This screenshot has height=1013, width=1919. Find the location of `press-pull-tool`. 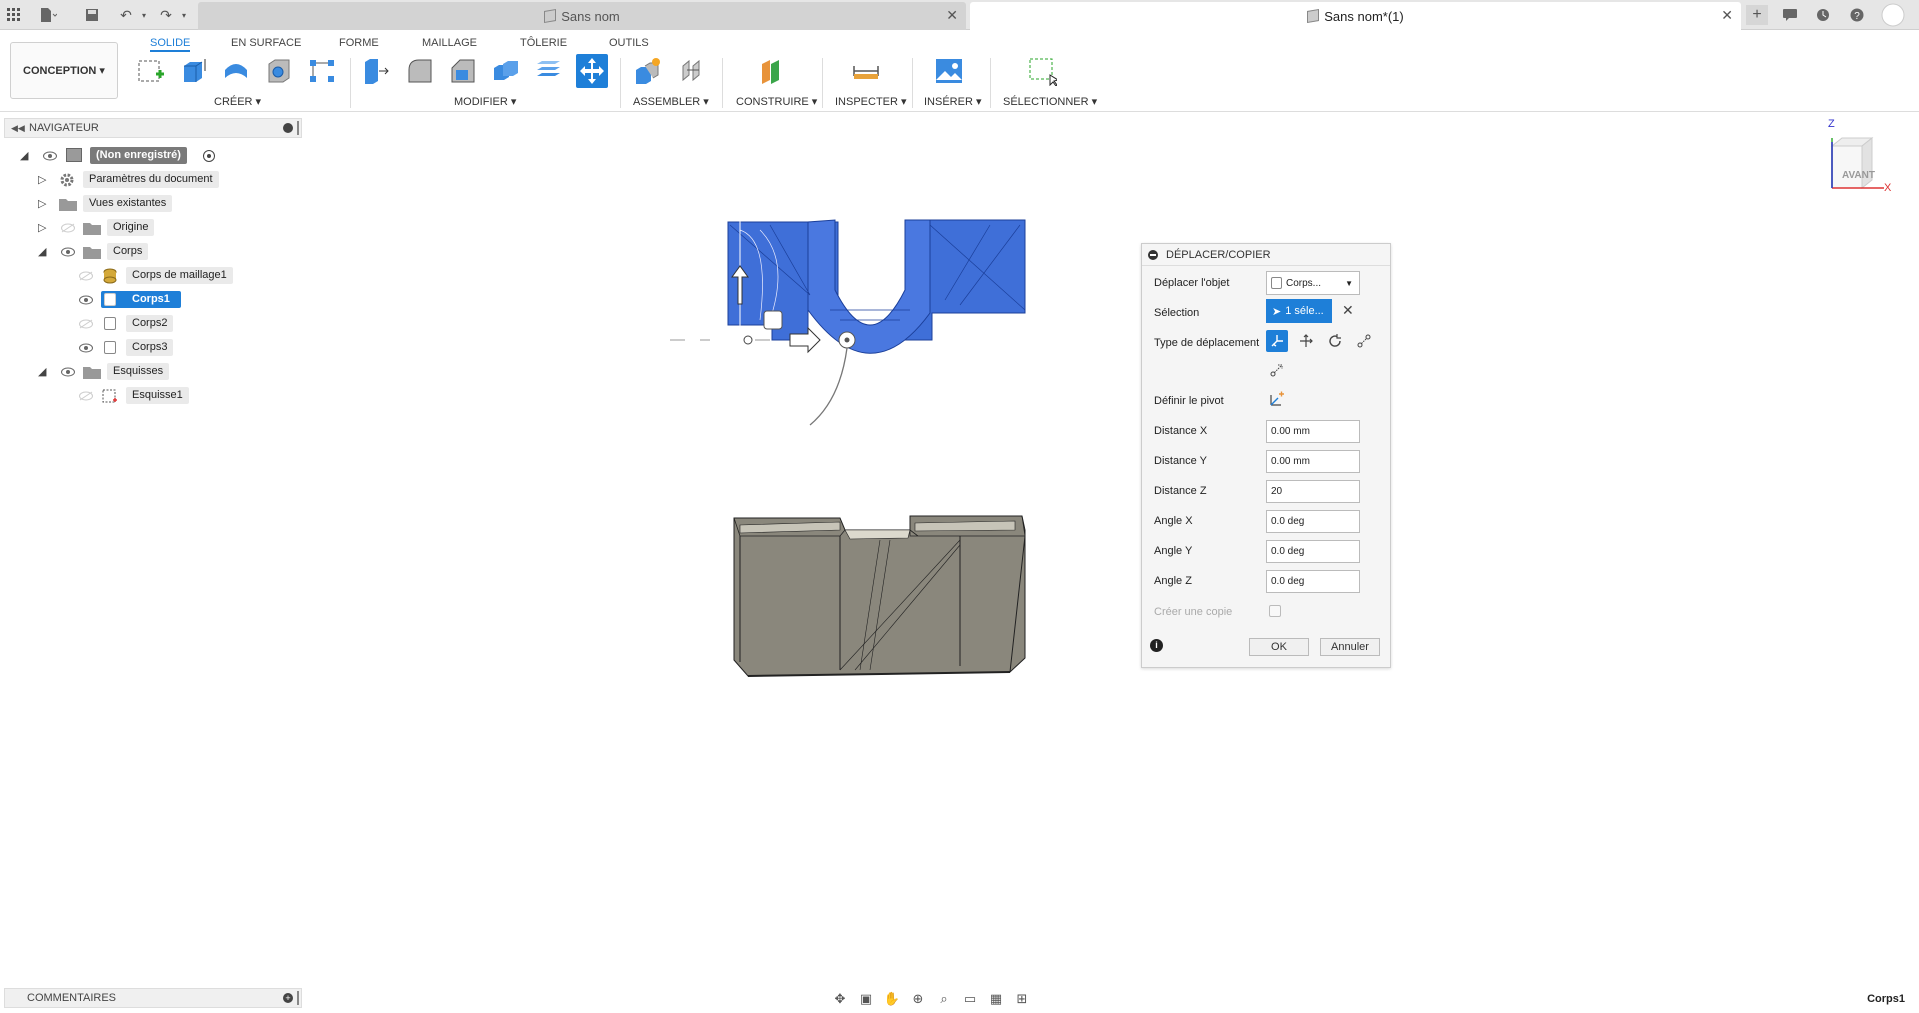

press-pull-tool is located at coordinates (376, 71).